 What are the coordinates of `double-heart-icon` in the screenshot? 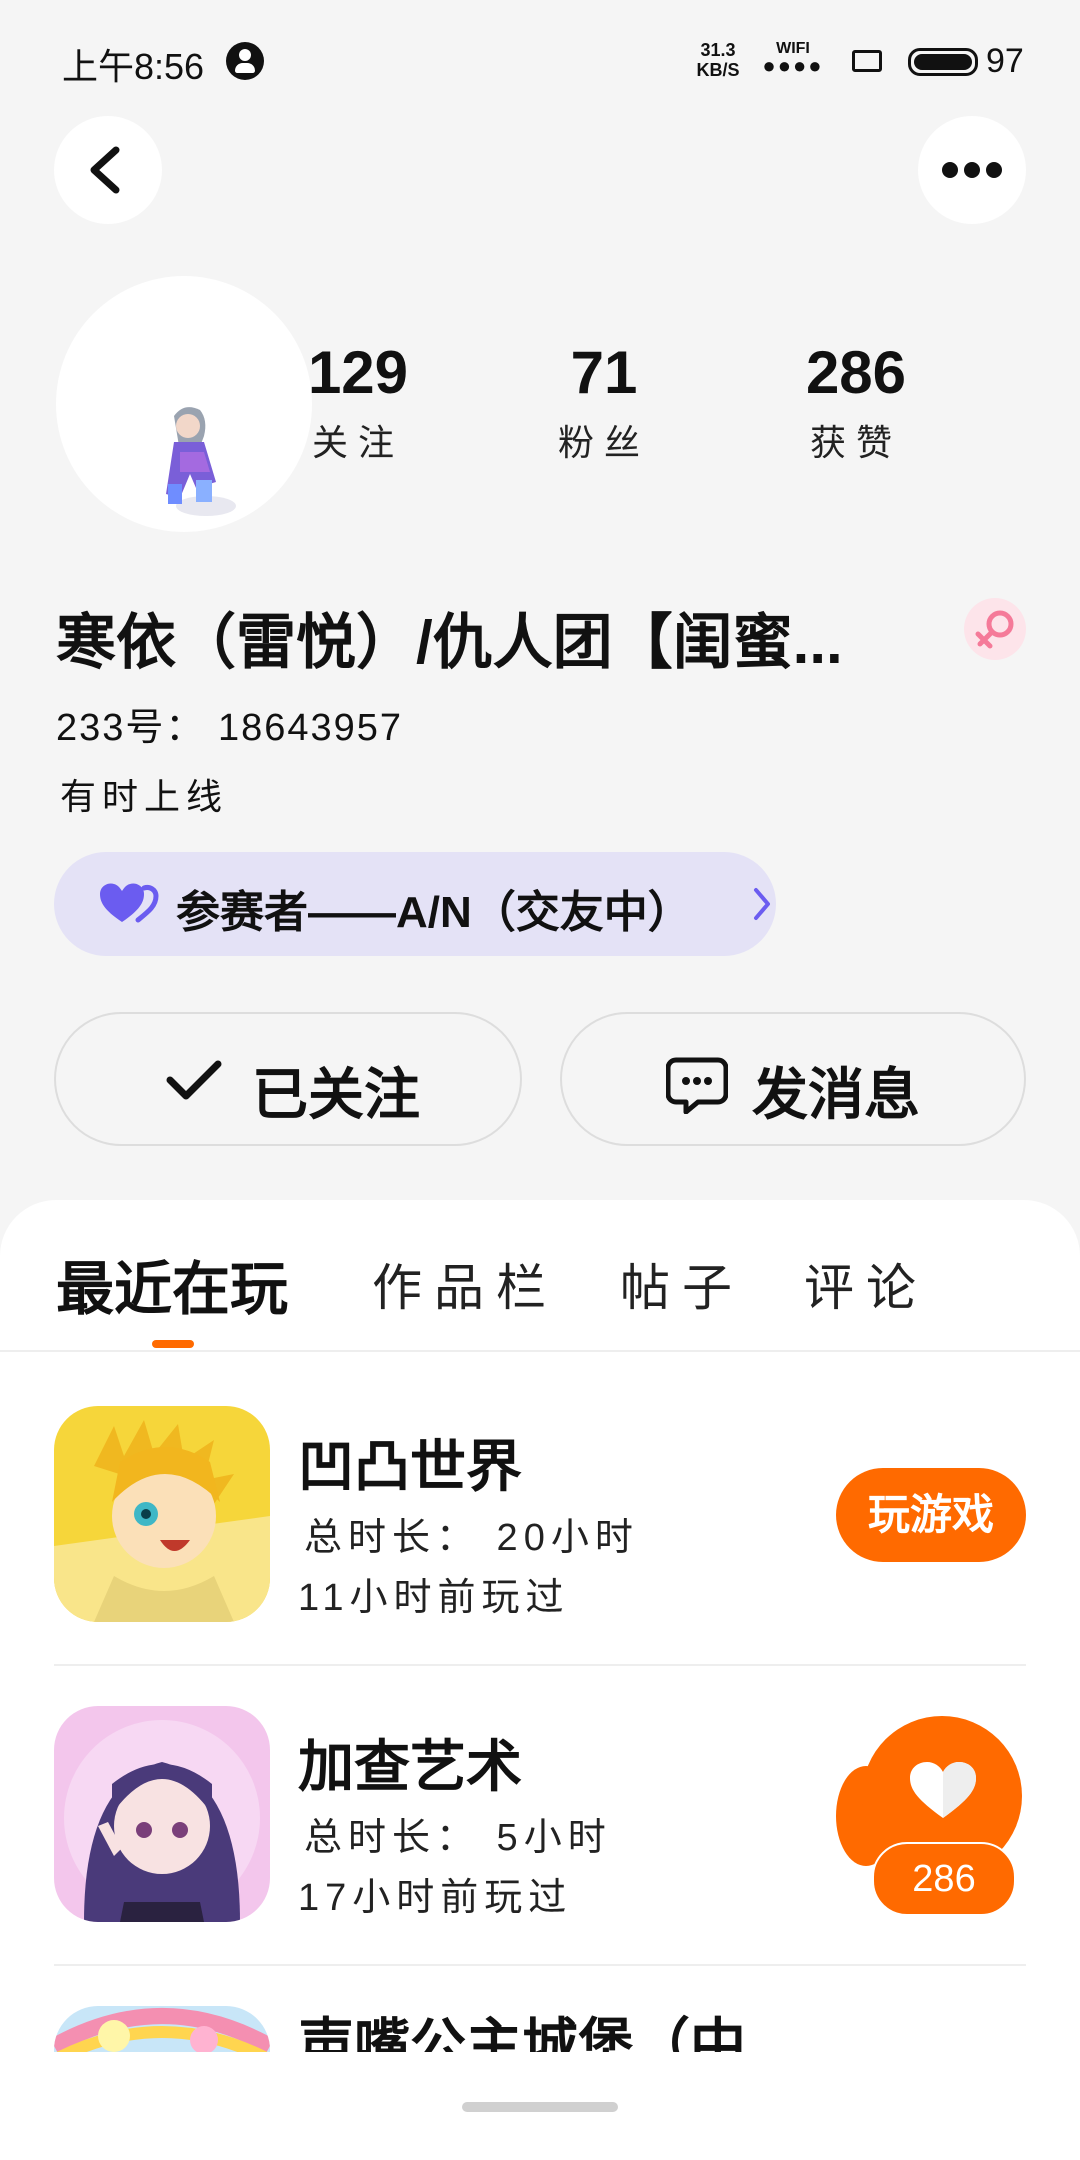 It's located at (129, 903).